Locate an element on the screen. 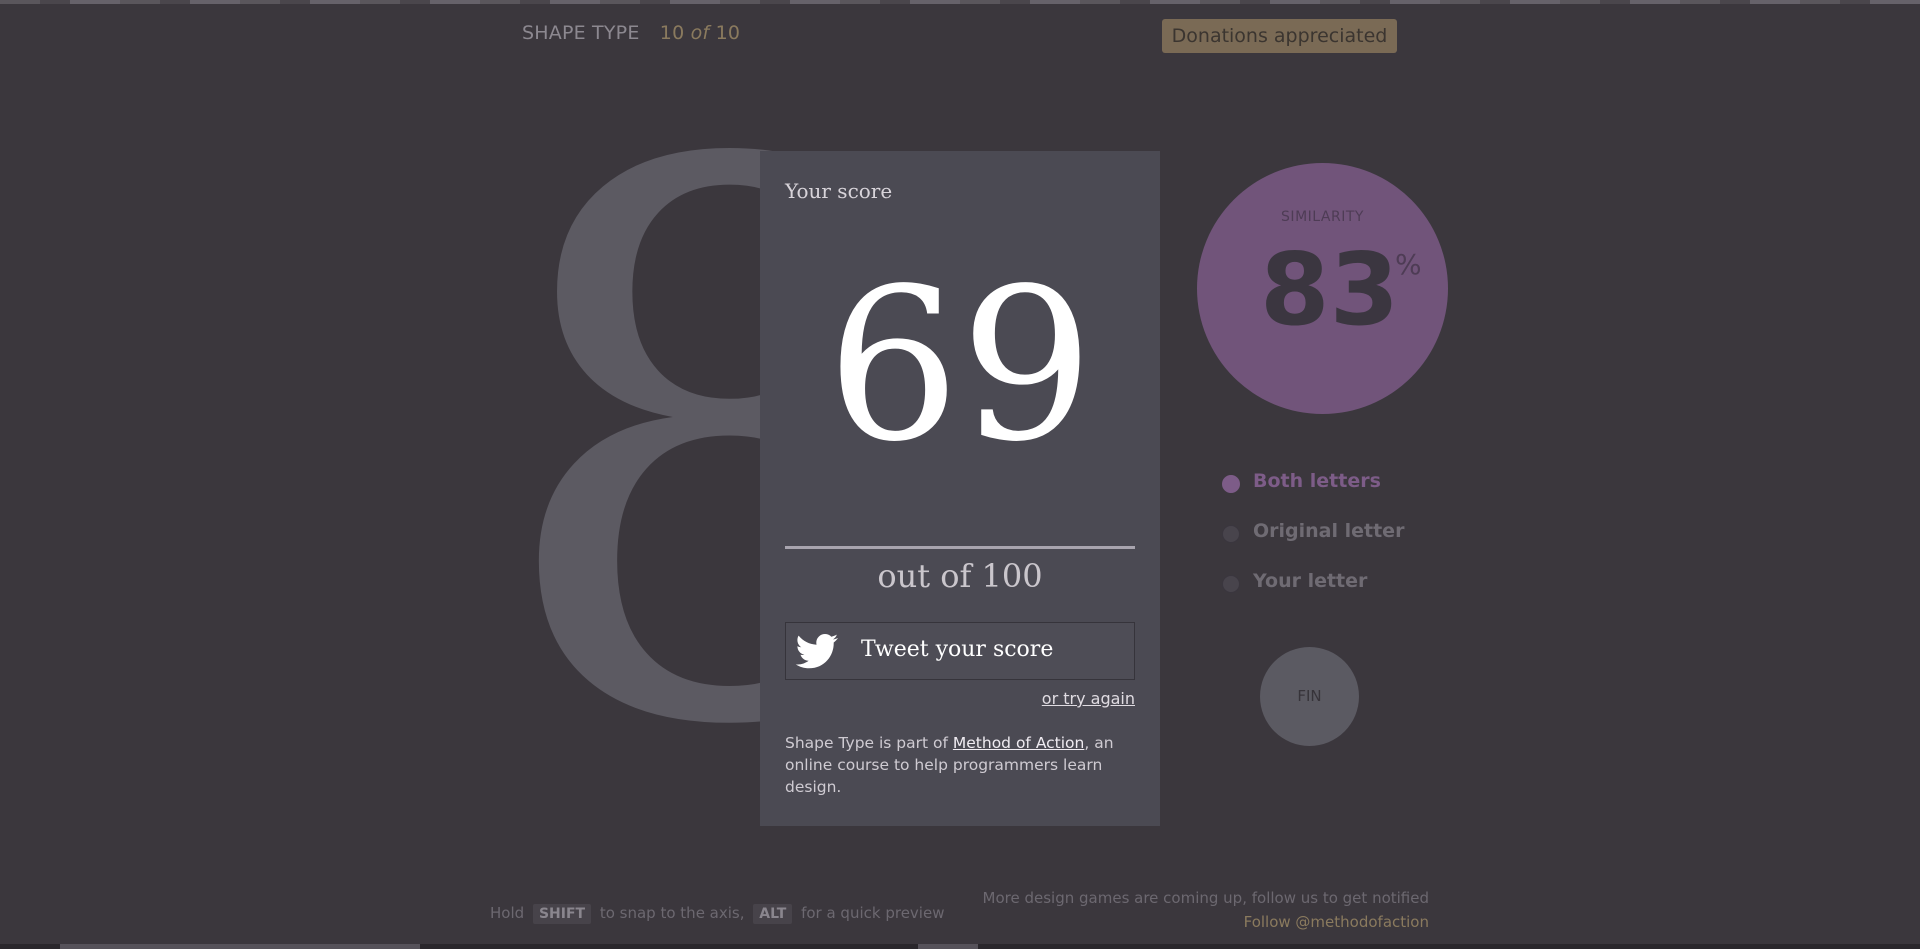 Image resolution: width=1920 pixels, height=949 pixels. method-of-action-link: Method of Action is located at coordinates (1018, 743).